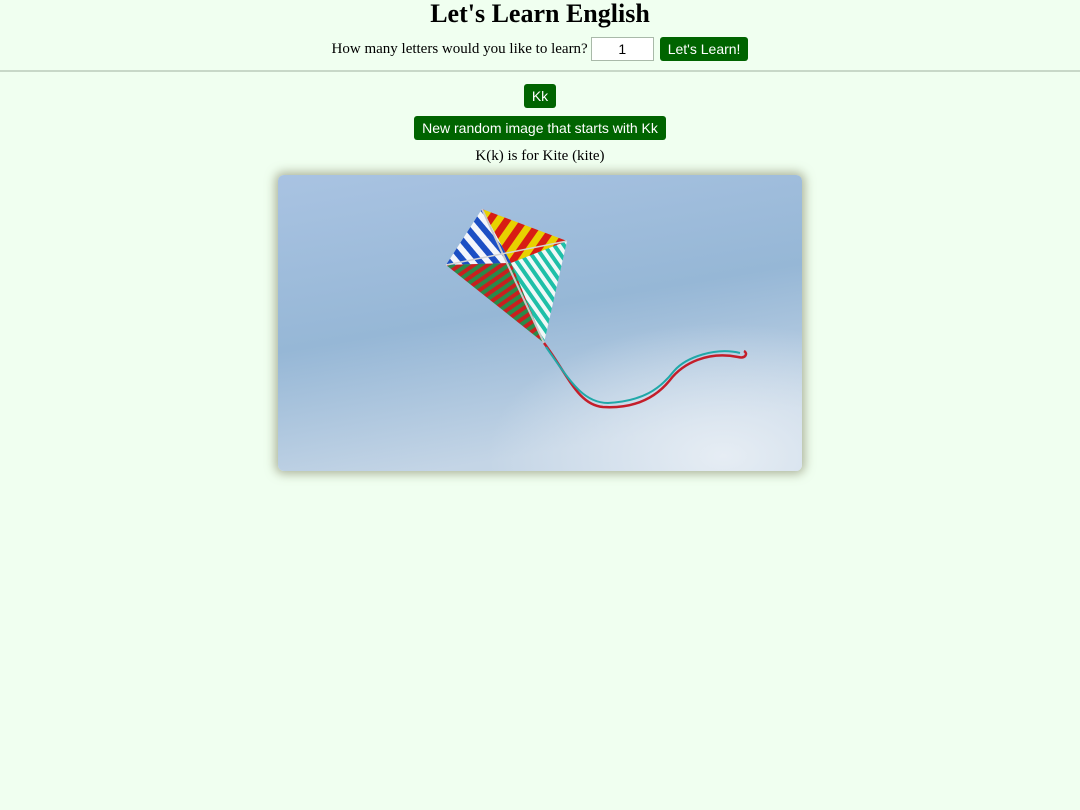  Describe the element at coordinates (540, 96) in the screenshot. I see `letter-button: Kk` at that location.